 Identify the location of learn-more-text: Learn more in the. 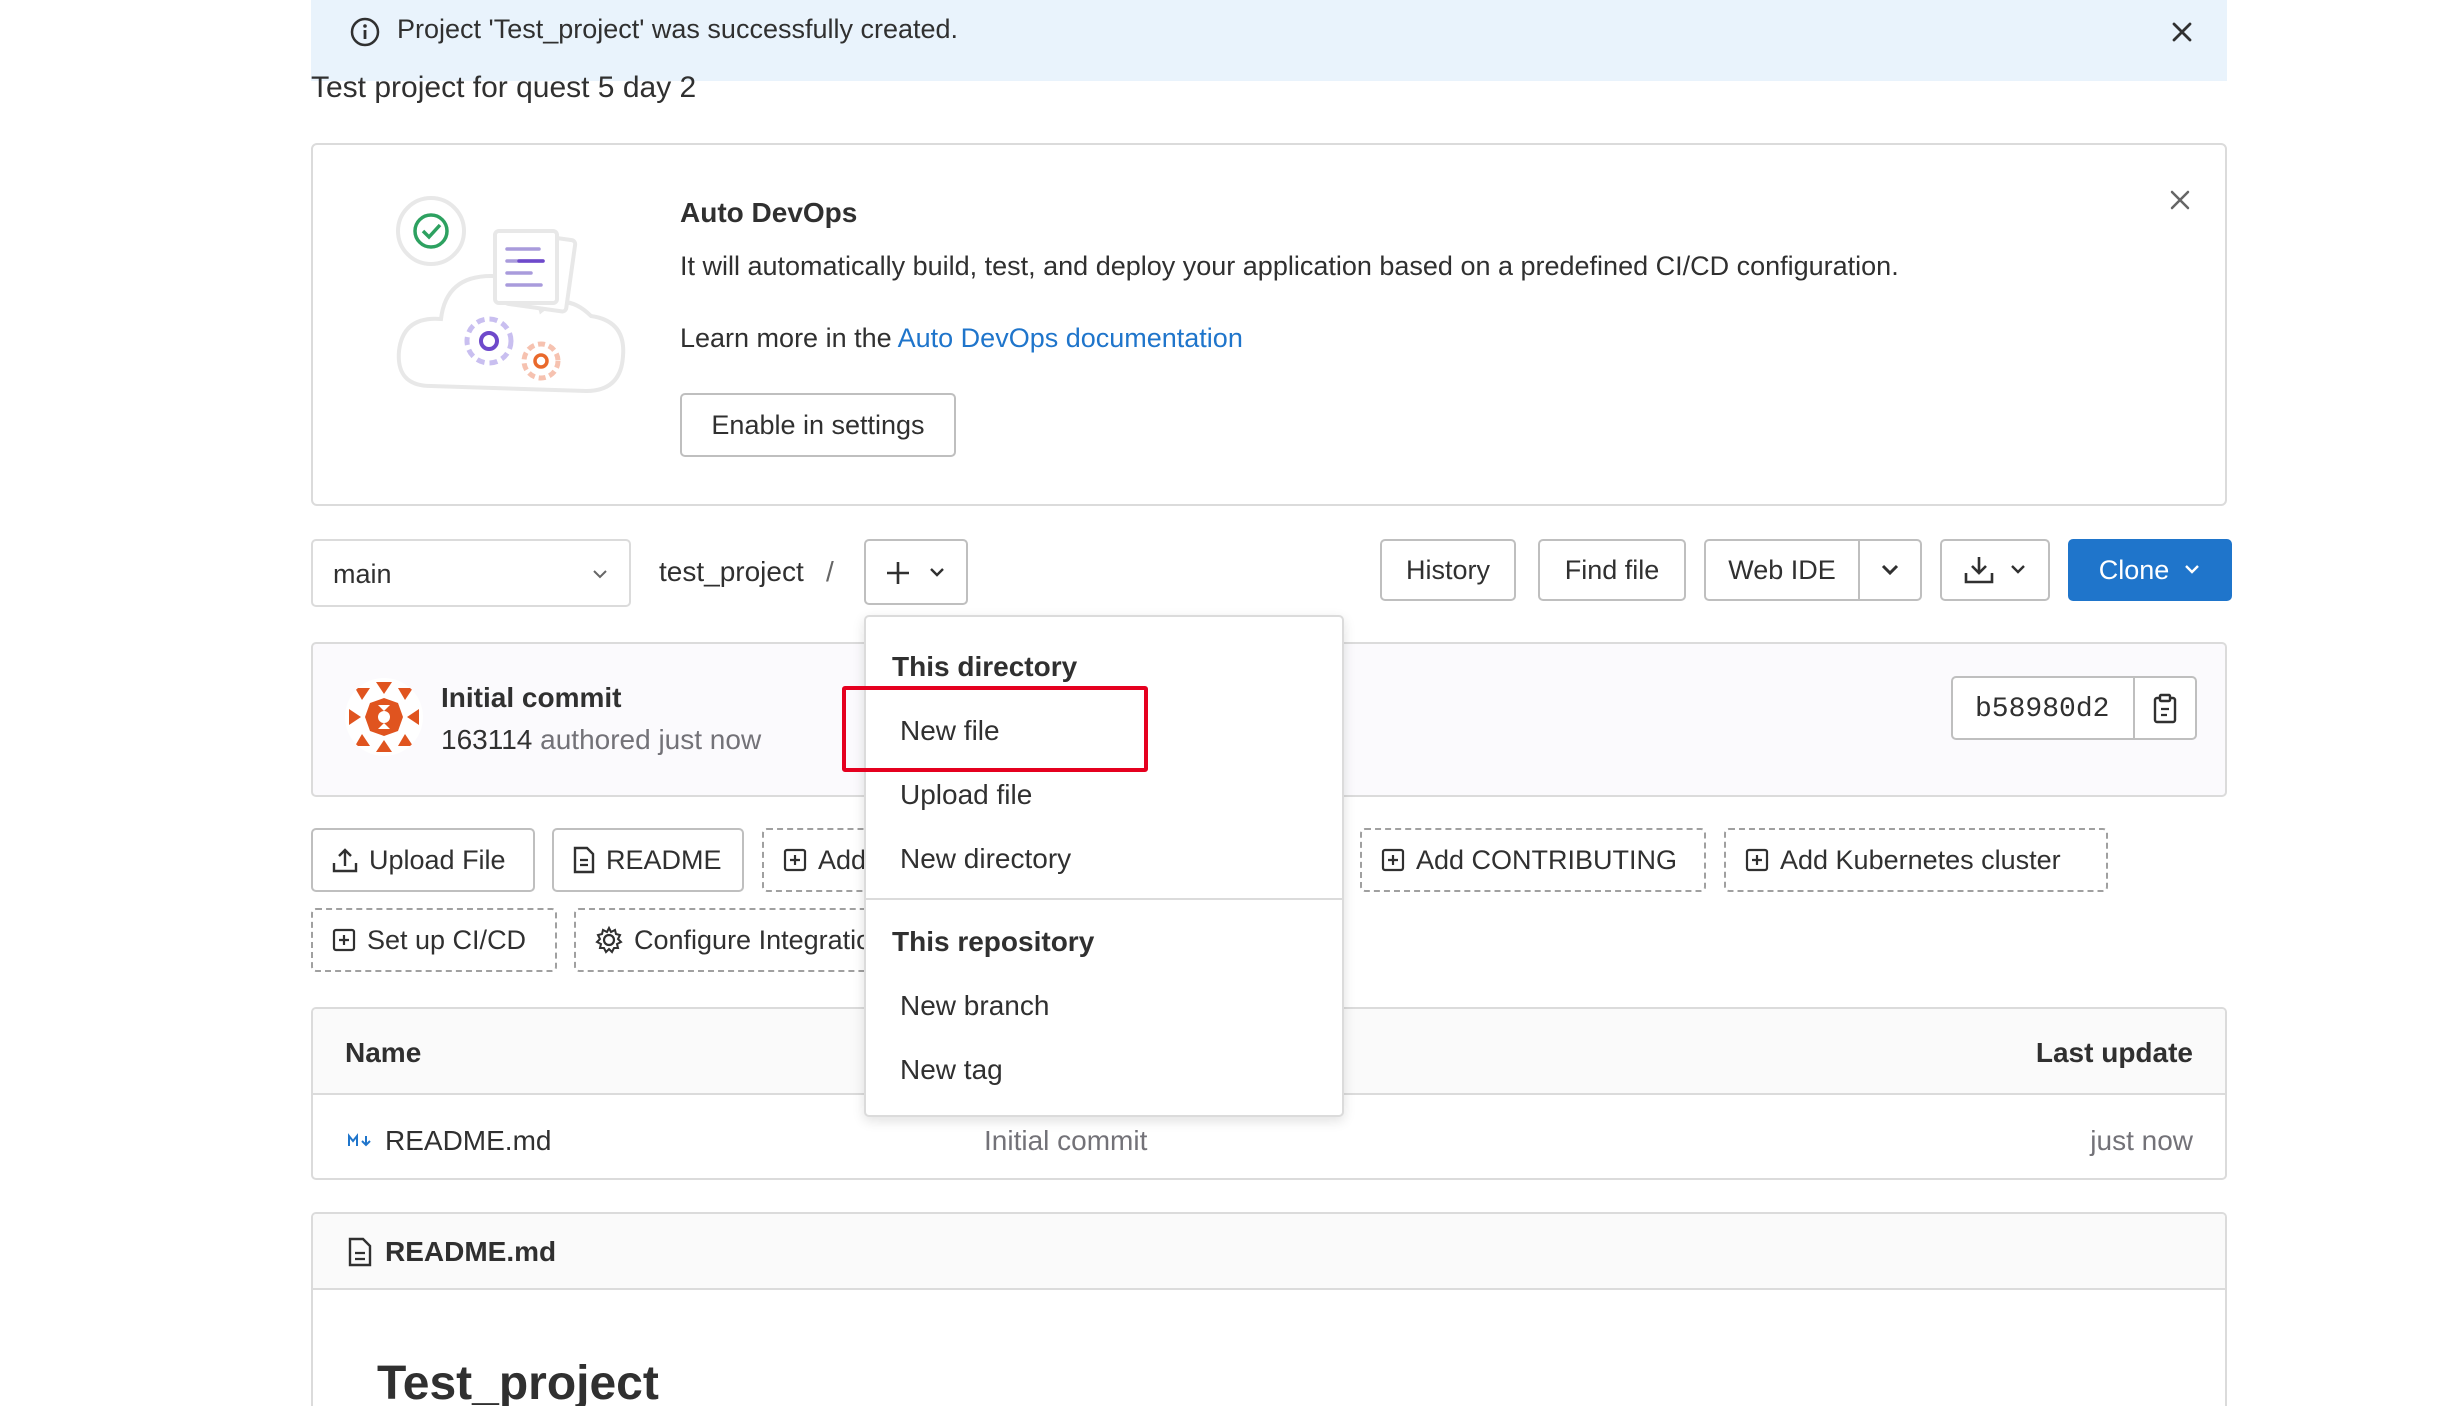
(789, 338).